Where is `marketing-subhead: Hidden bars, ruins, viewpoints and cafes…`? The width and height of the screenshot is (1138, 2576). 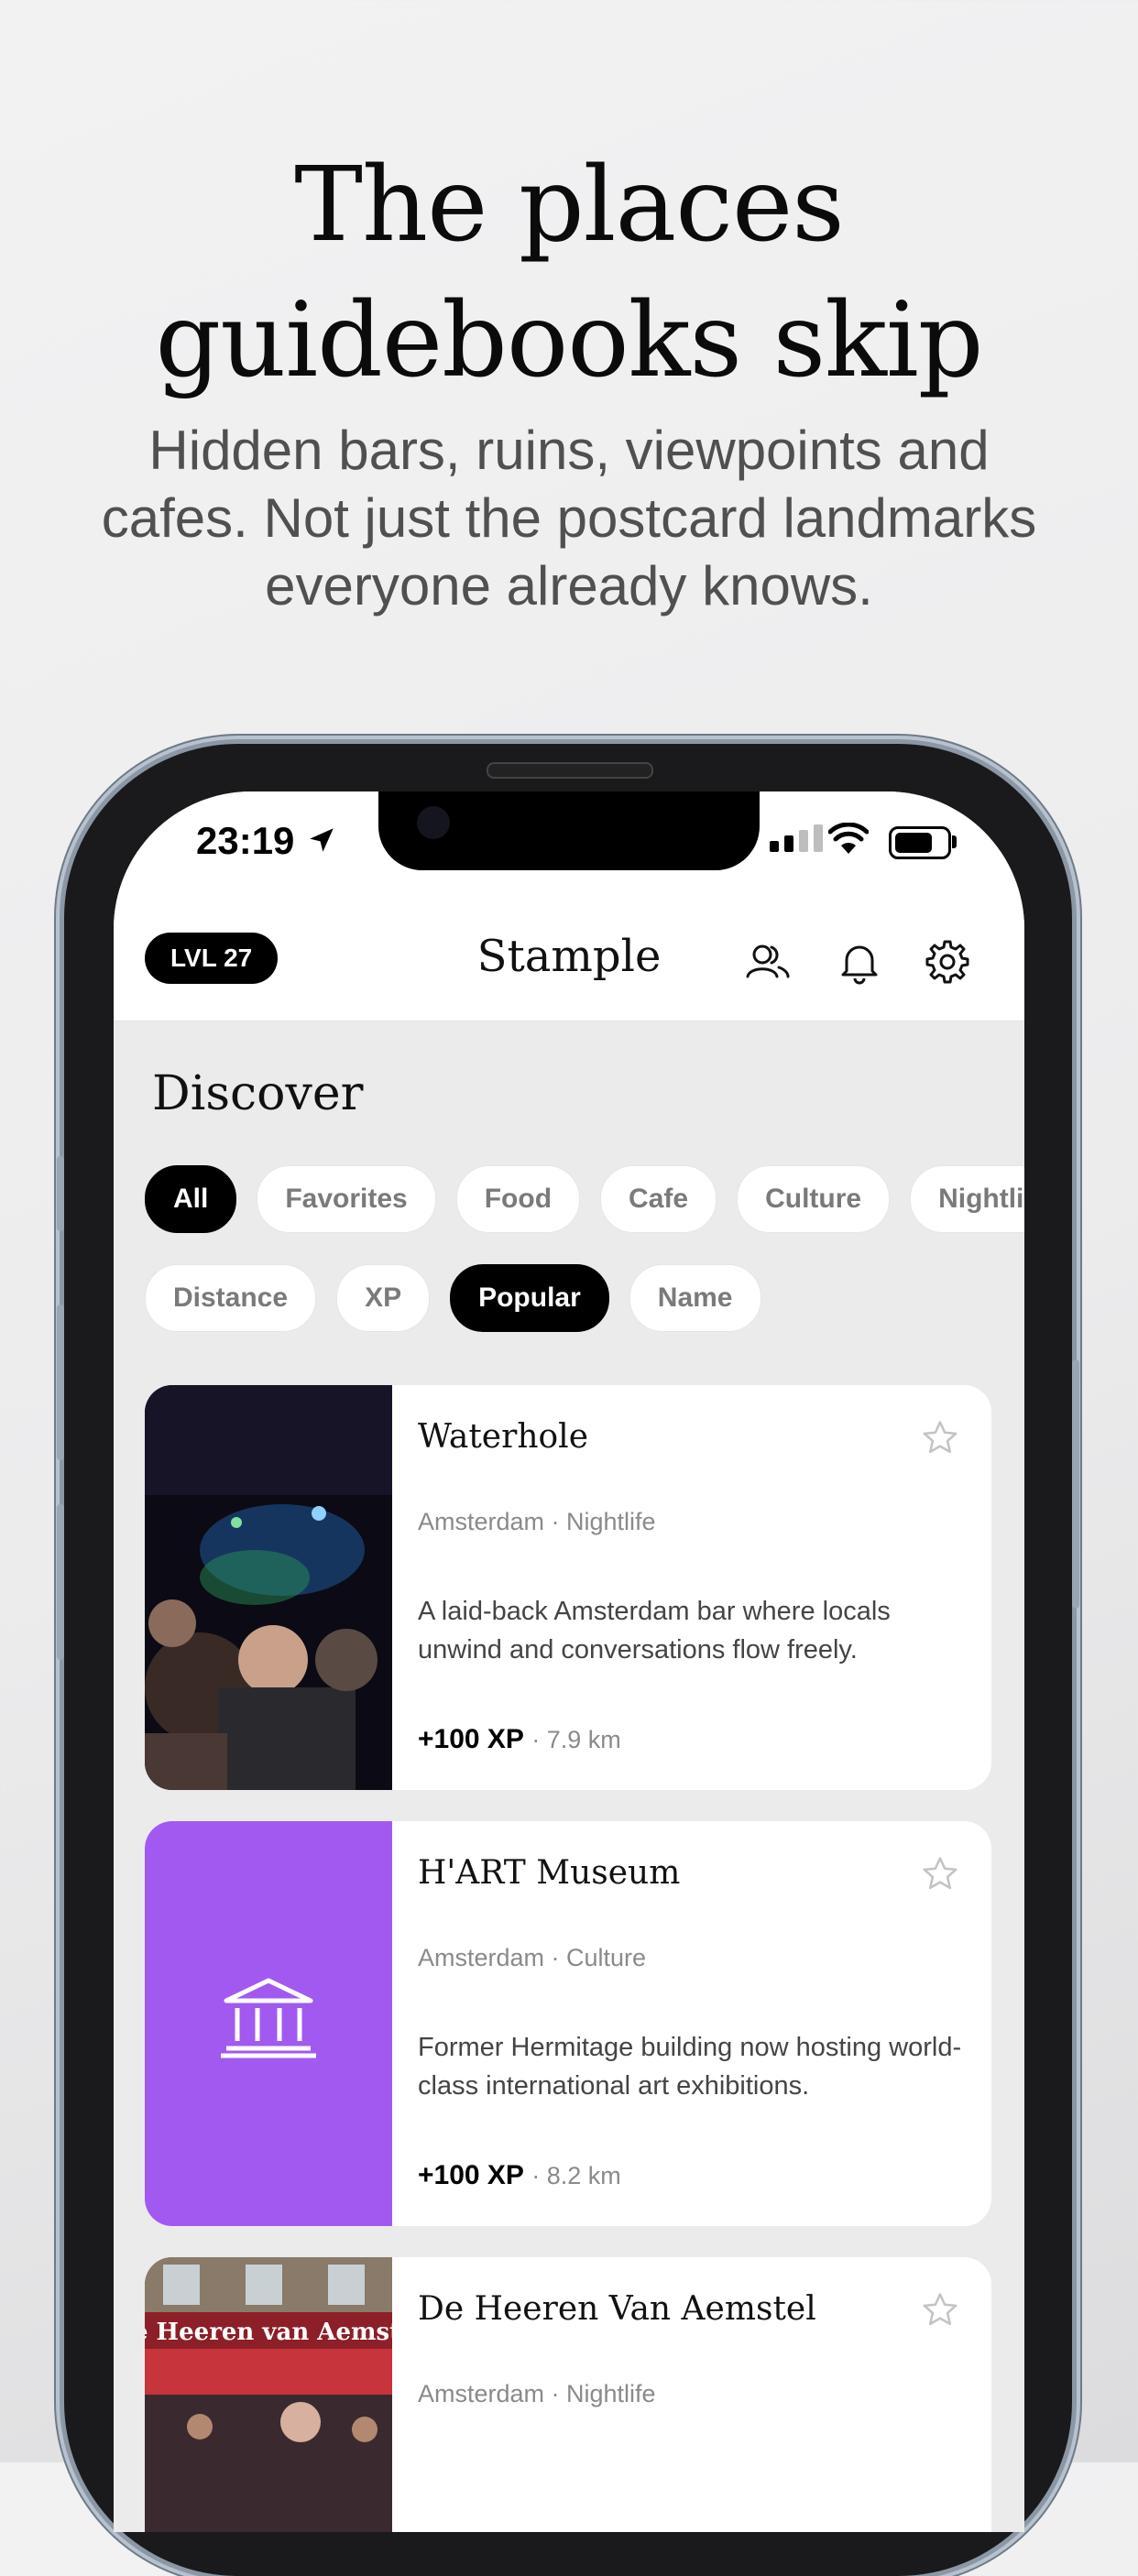 marketing-subhead: Hidden bars, ruins, viewpoints and cafes… is located at coordinates (569, 519).